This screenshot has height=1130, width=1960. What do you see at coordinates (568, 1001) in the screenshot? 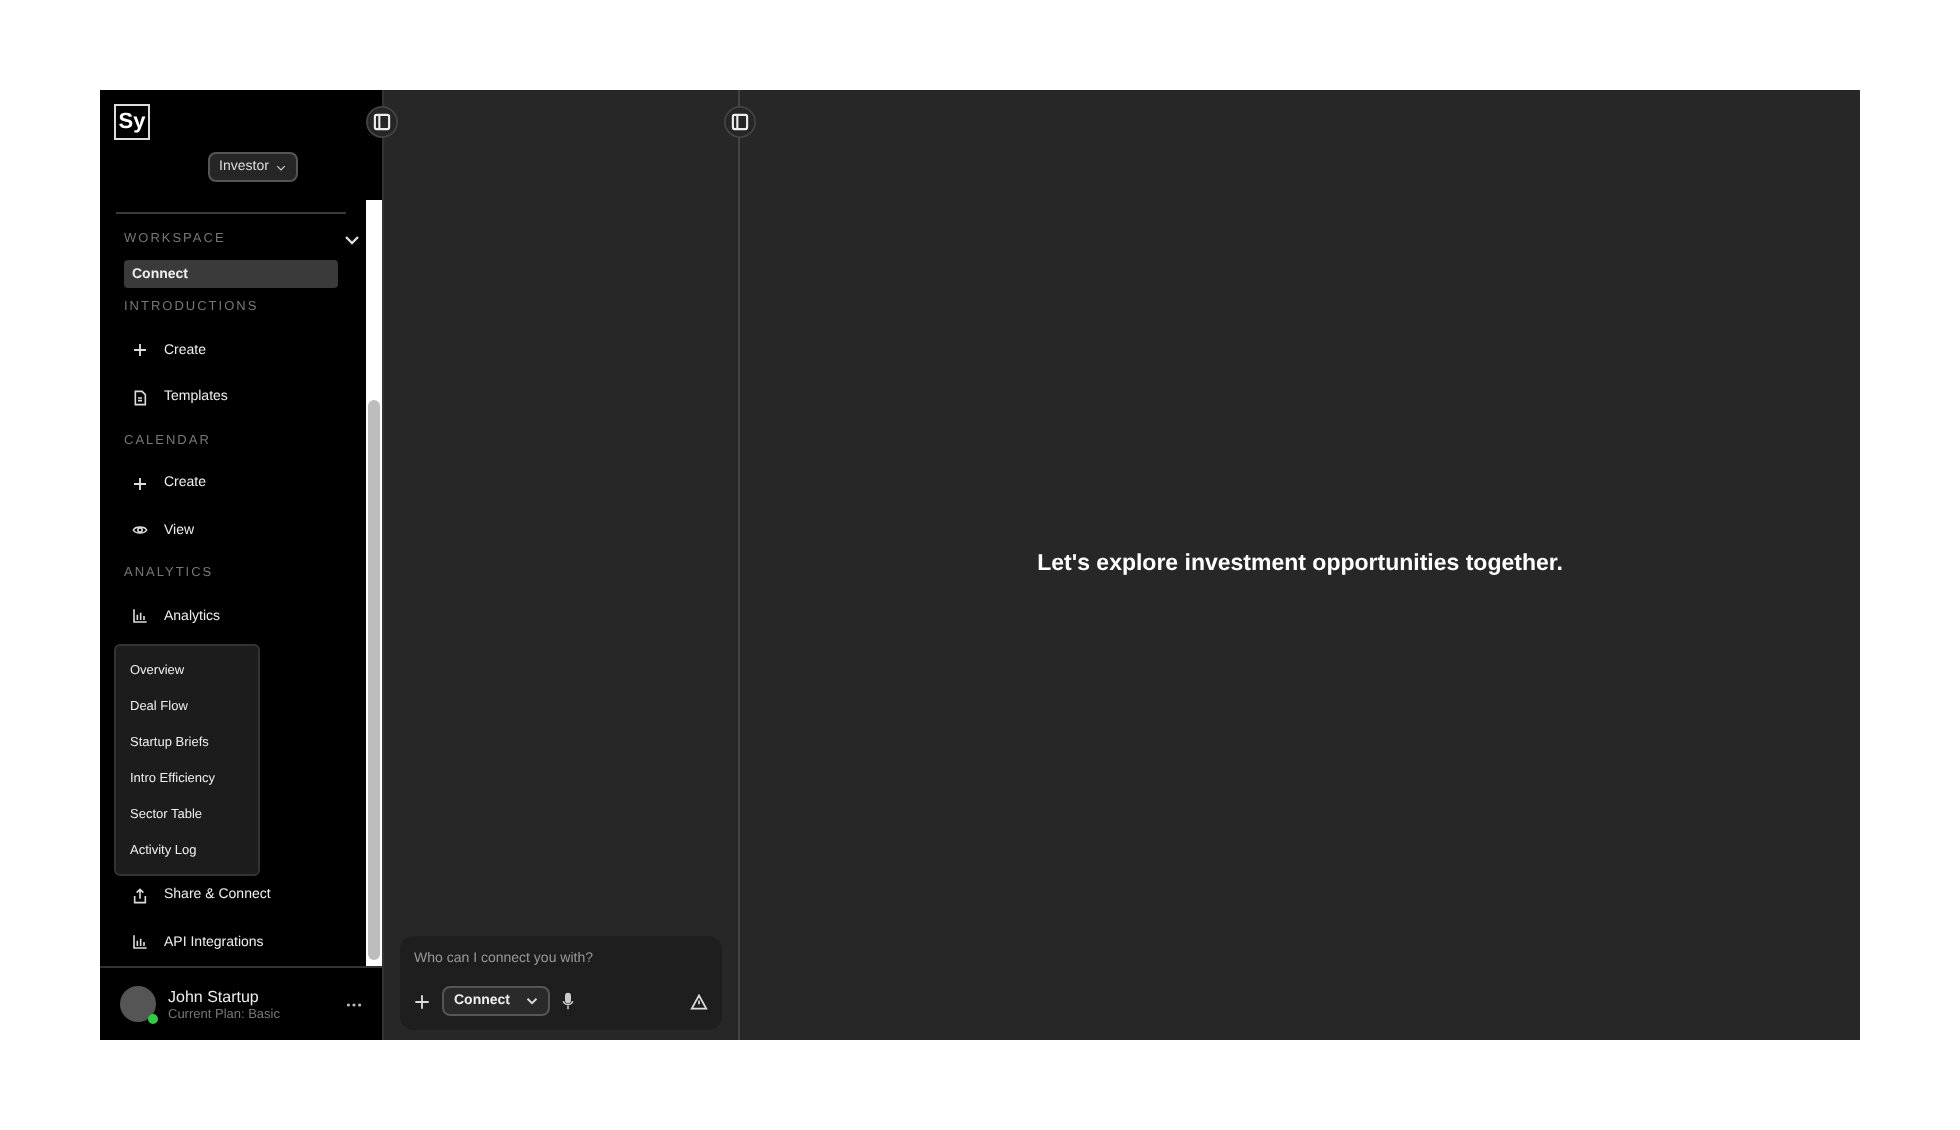
I see `microphone-icon` at bounding box center [568, 1001].